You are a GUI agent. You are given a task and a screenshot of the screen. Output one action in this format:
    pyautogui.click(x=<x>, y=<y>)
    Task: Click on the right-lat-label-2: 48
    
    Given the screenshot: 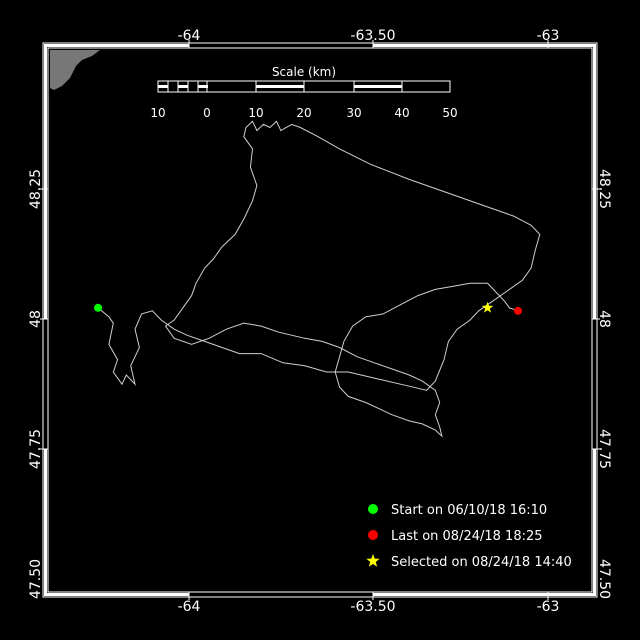 What is the action you would take?
    pyautogui.click(x=604, y=319)
    